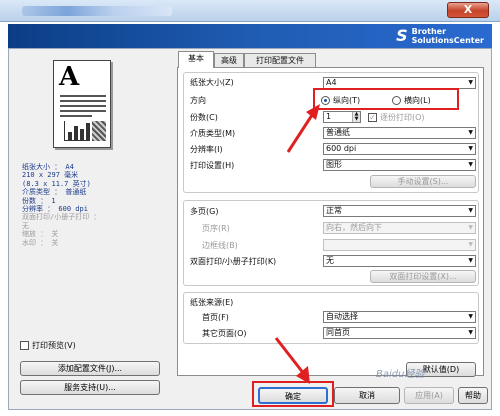 This screenshot has height=416, width=500. I want to click on help-button: 帮助, so click(473, 395).